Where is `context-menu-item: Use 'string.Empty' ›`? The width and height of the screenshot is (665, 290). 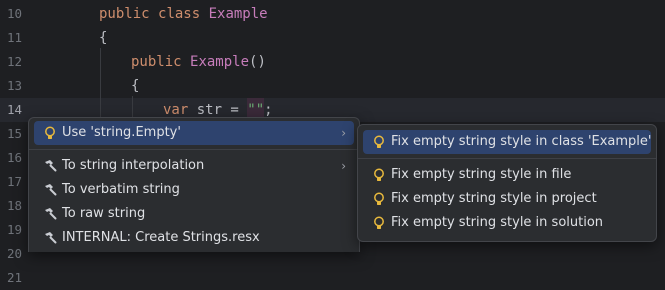 context-menu-item: Use 'string.Empty' › is located at coordinates (194, 133).